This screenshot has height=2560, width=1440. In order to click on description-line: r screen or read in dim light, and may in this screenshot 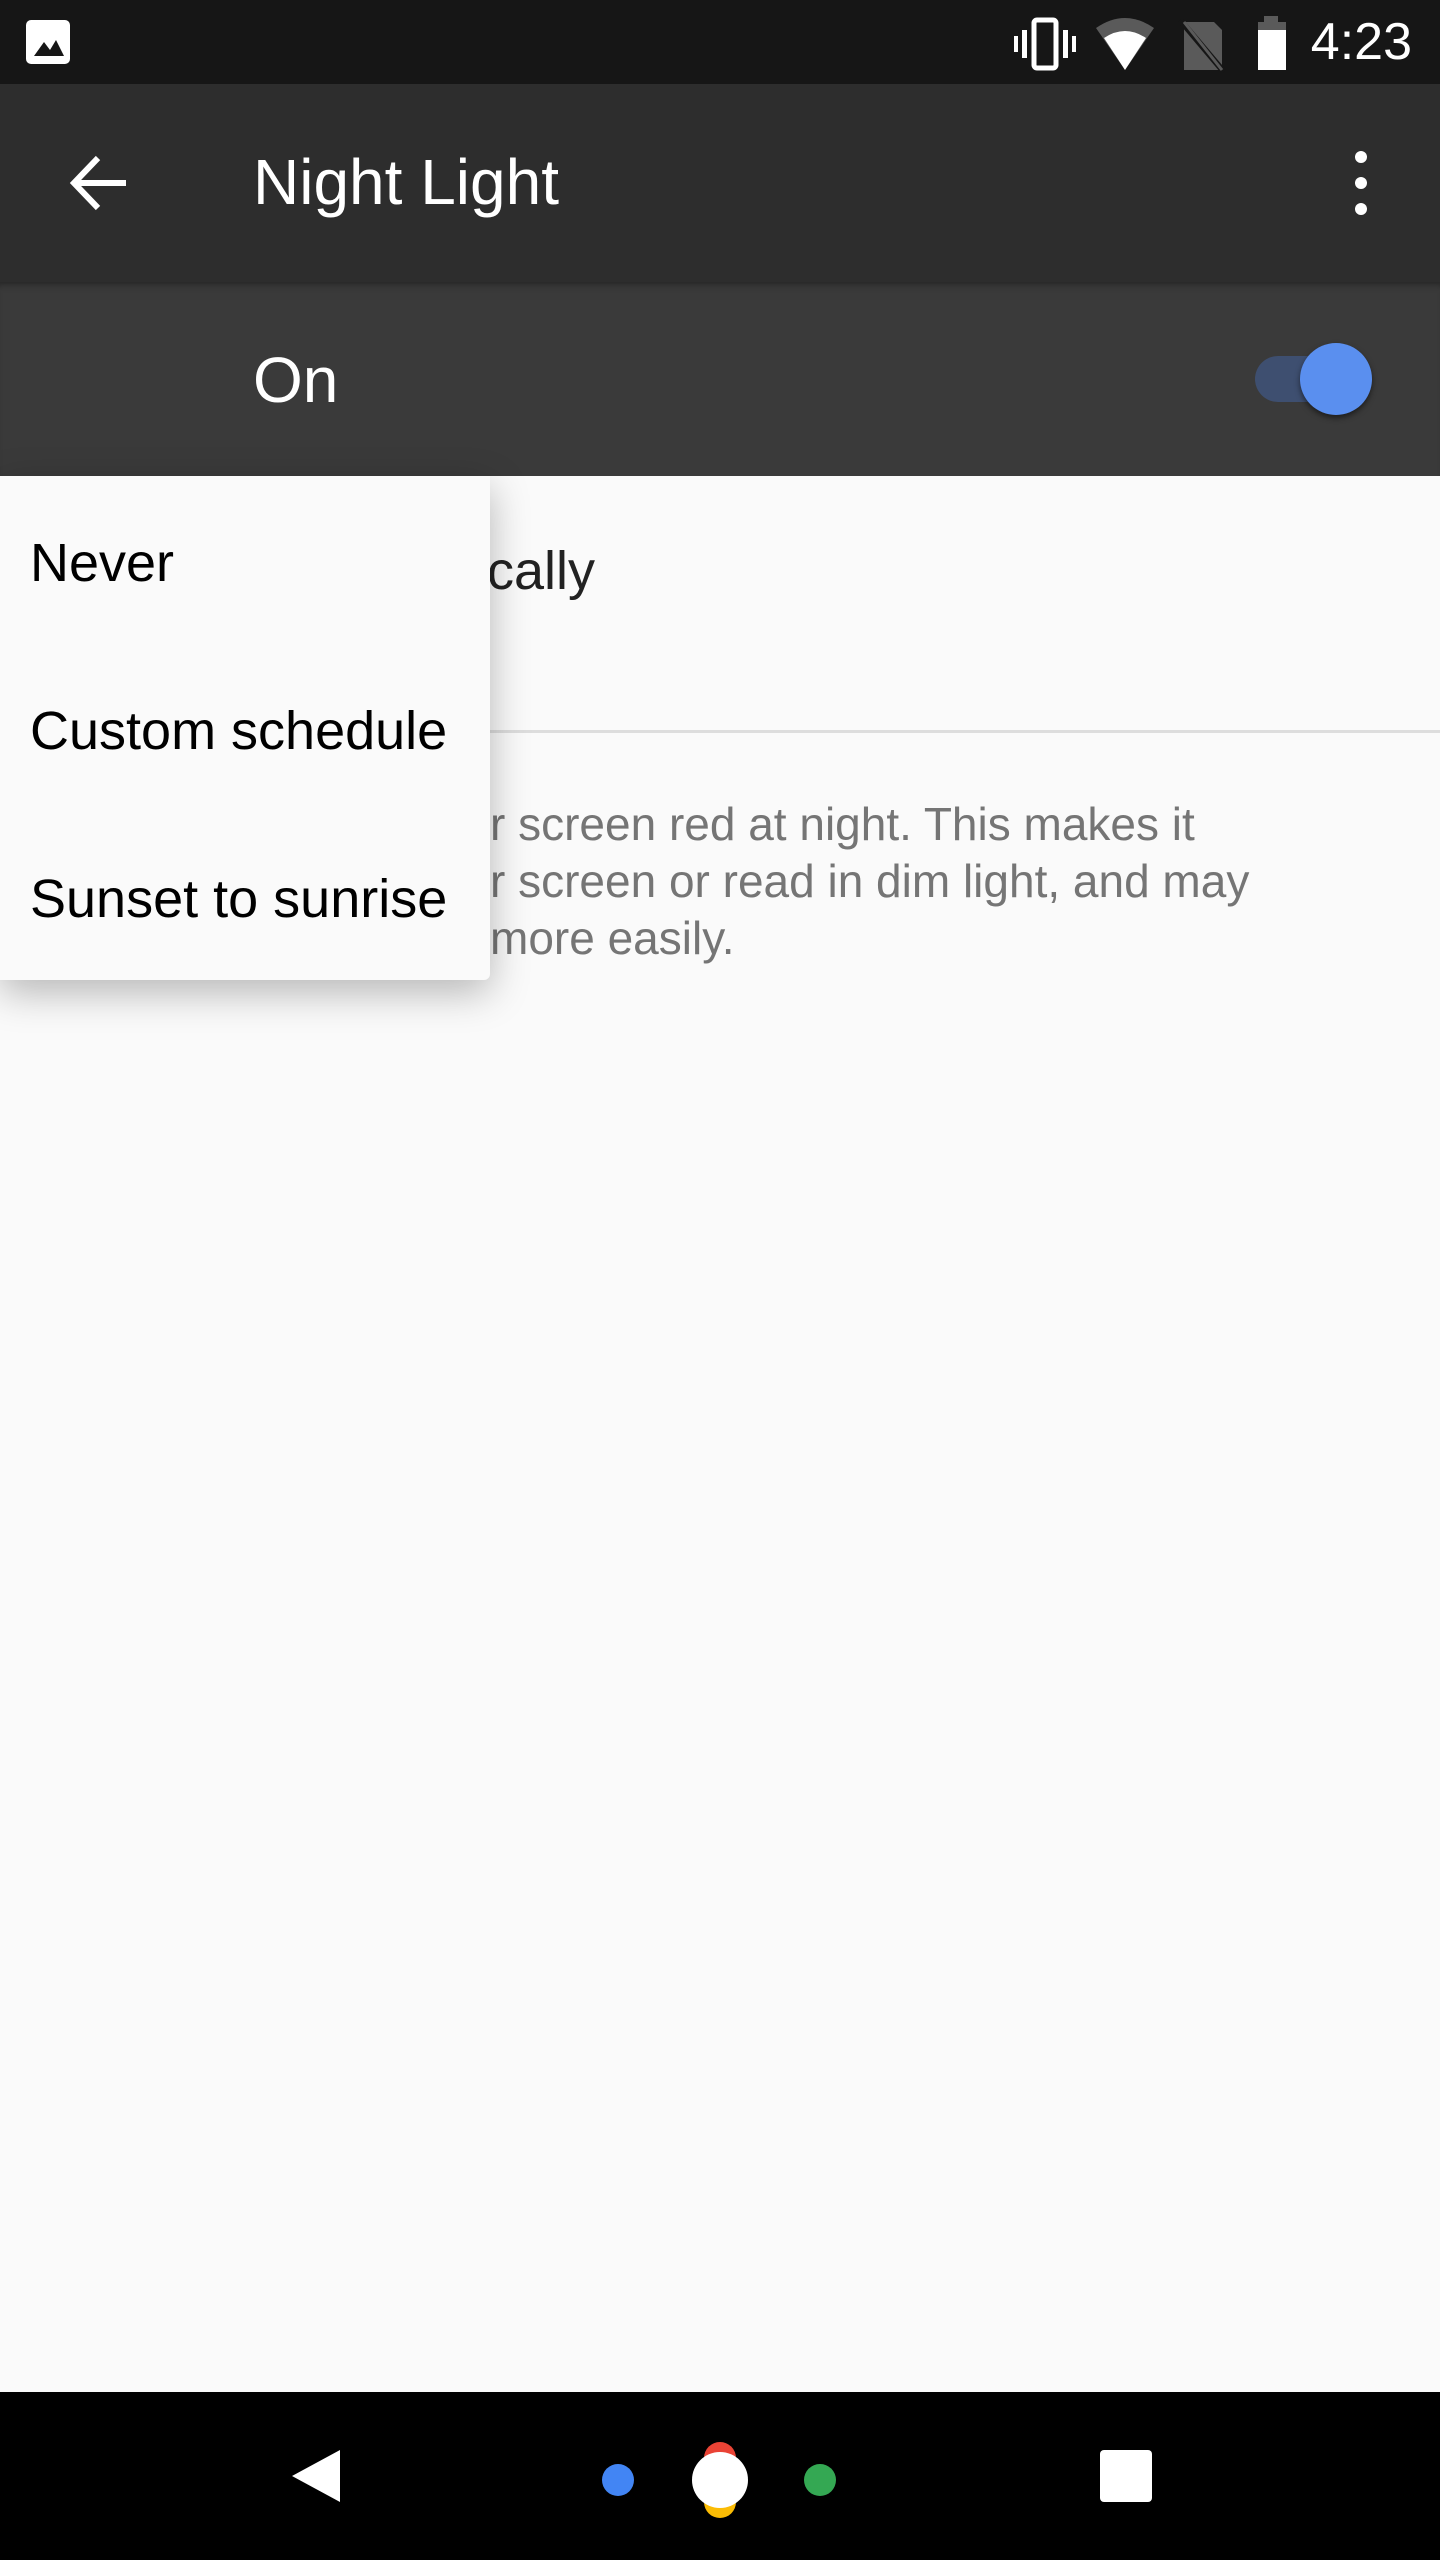, I will do `click(870, 881)`.